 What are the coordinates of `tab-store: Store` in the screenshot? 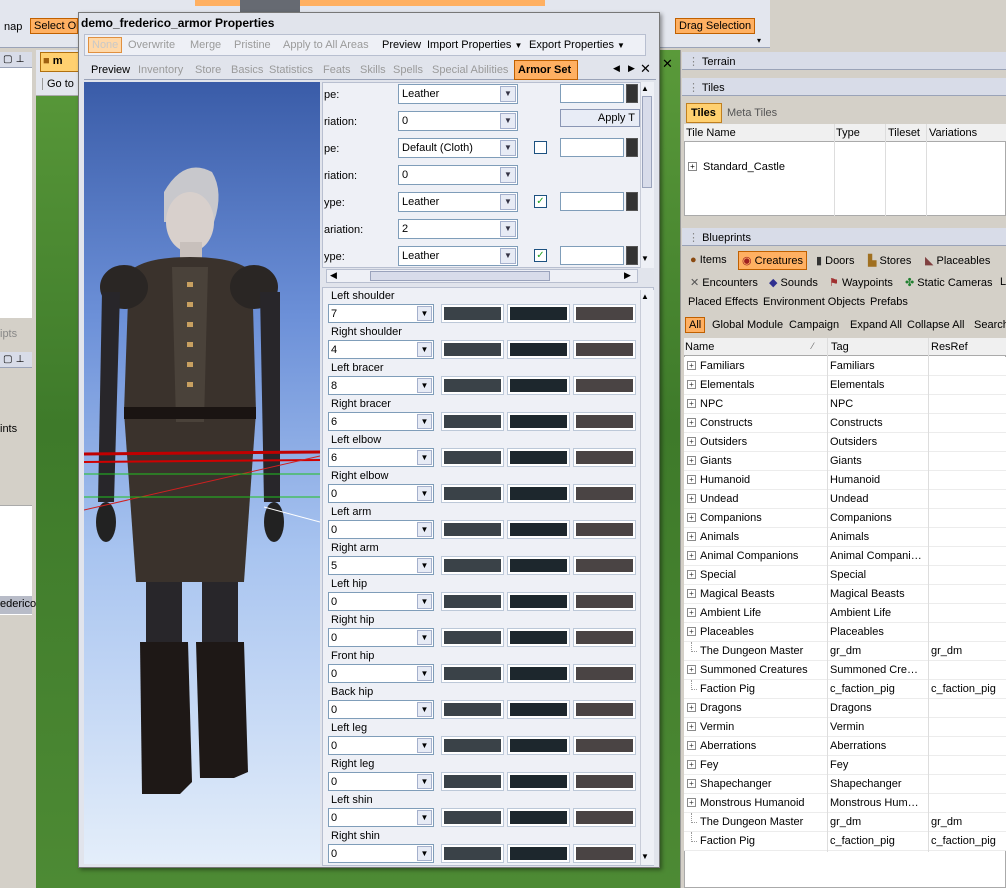 It's located at (208, 70).